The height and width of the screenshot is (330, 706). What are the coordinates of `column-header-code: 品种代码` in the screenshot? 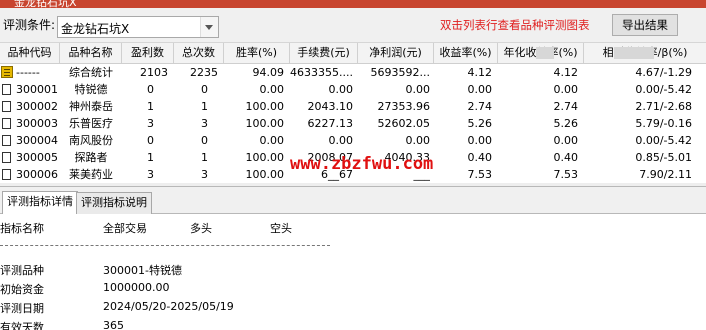 It's located at (30, 53).